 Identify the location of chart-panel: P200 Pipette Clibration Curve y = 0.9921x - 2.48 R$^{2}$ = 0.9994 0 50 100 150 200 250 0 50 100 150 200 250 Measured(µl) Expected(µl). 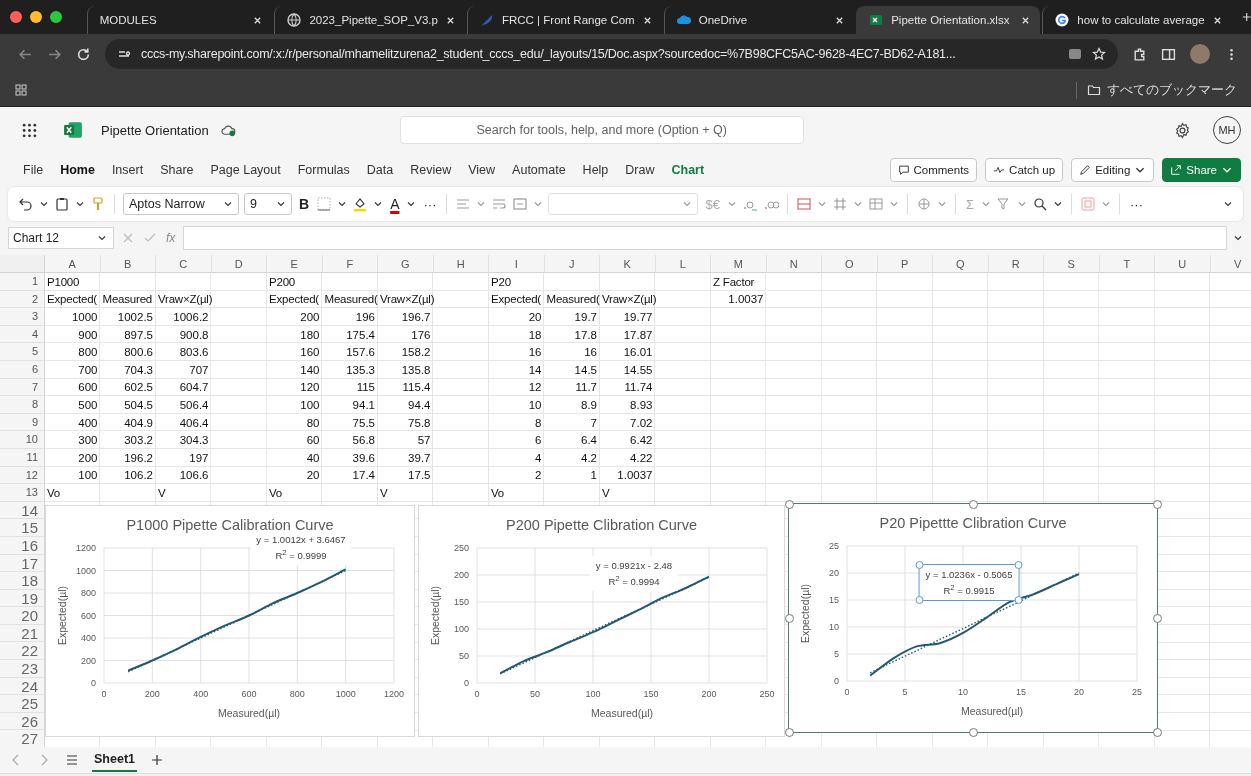
(601, 621).